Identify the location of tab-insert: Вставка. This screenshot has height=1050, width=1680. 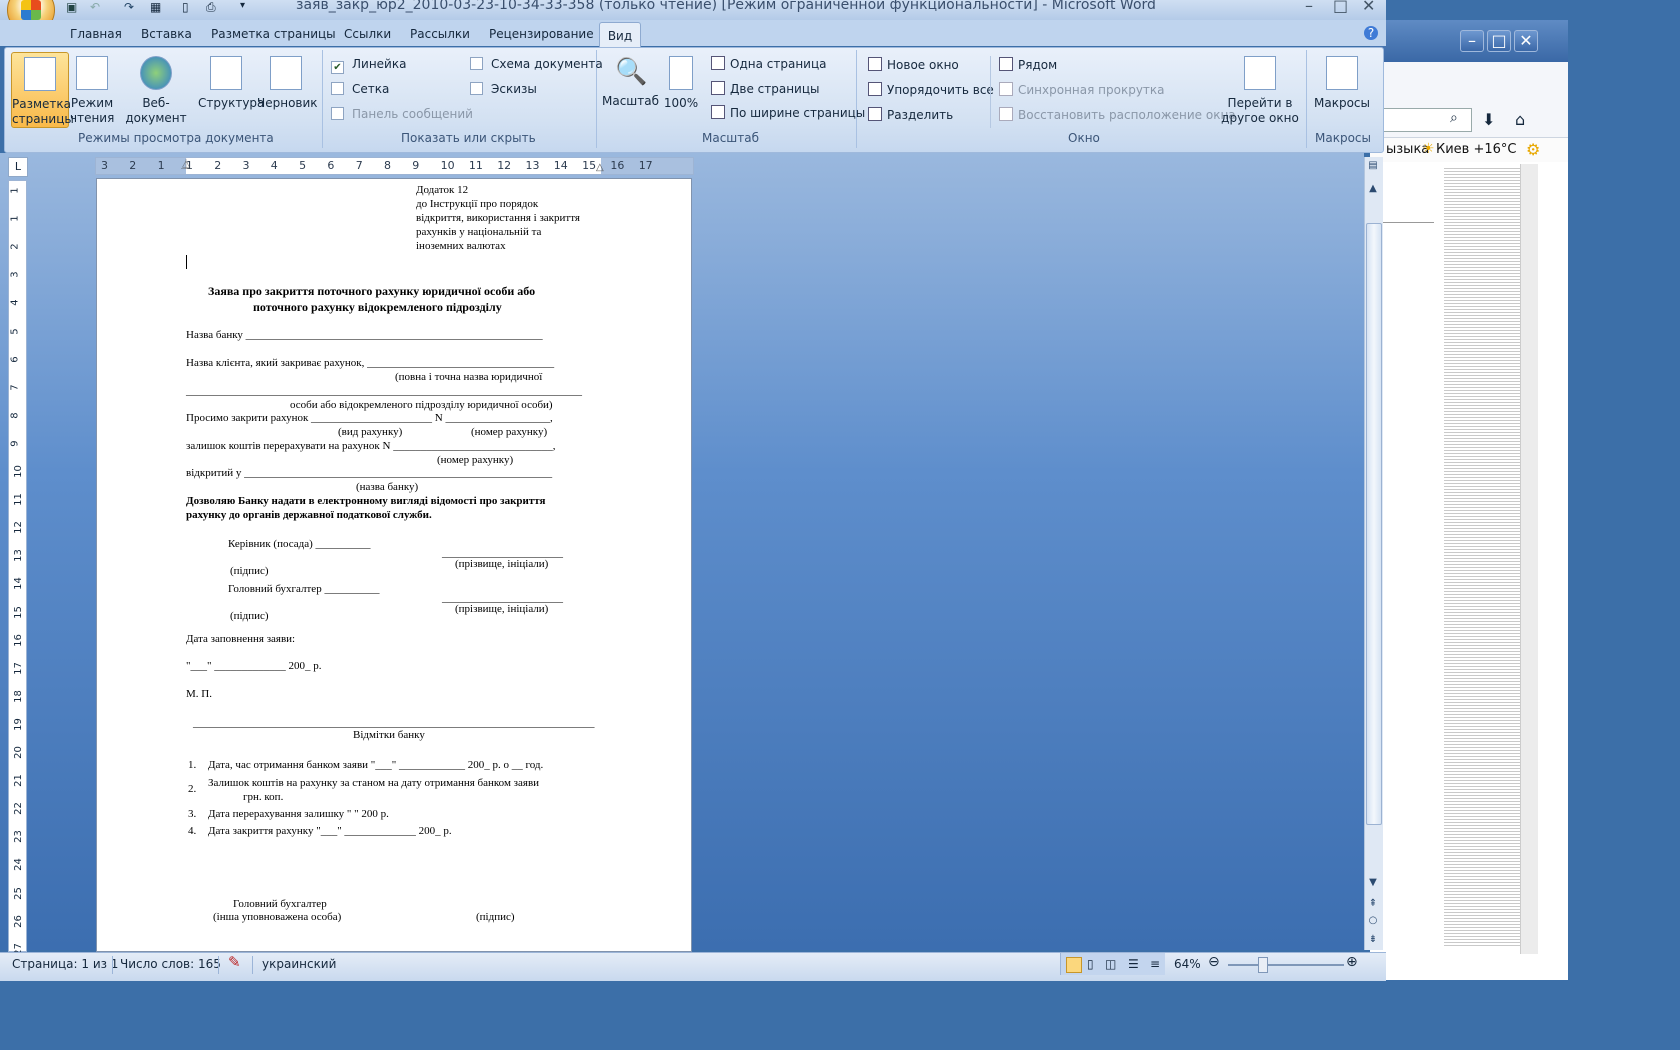
(166, 34).